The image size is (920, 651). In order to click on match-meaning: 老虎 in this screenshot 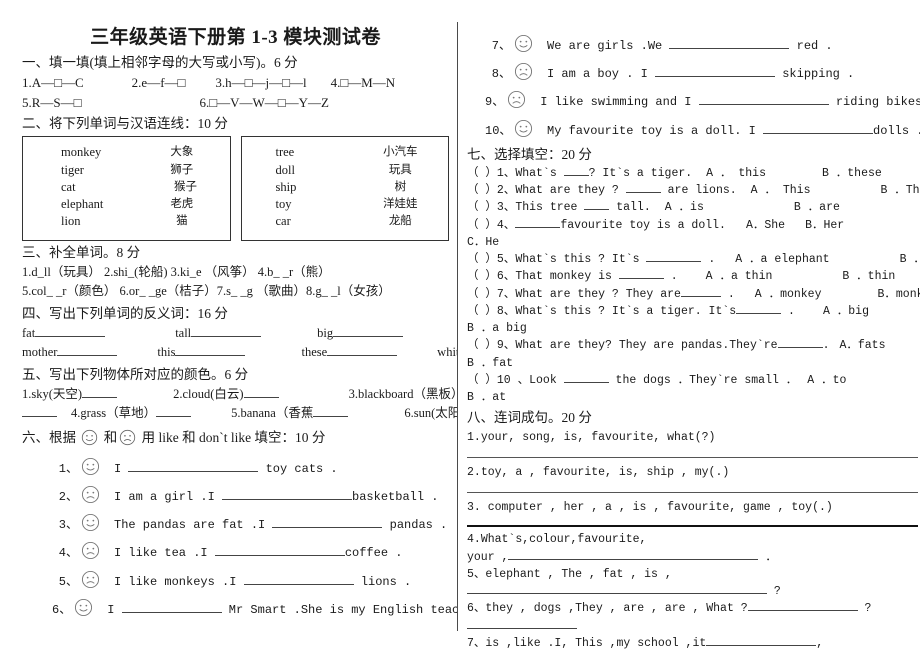, I will do `click(181, 204)`.